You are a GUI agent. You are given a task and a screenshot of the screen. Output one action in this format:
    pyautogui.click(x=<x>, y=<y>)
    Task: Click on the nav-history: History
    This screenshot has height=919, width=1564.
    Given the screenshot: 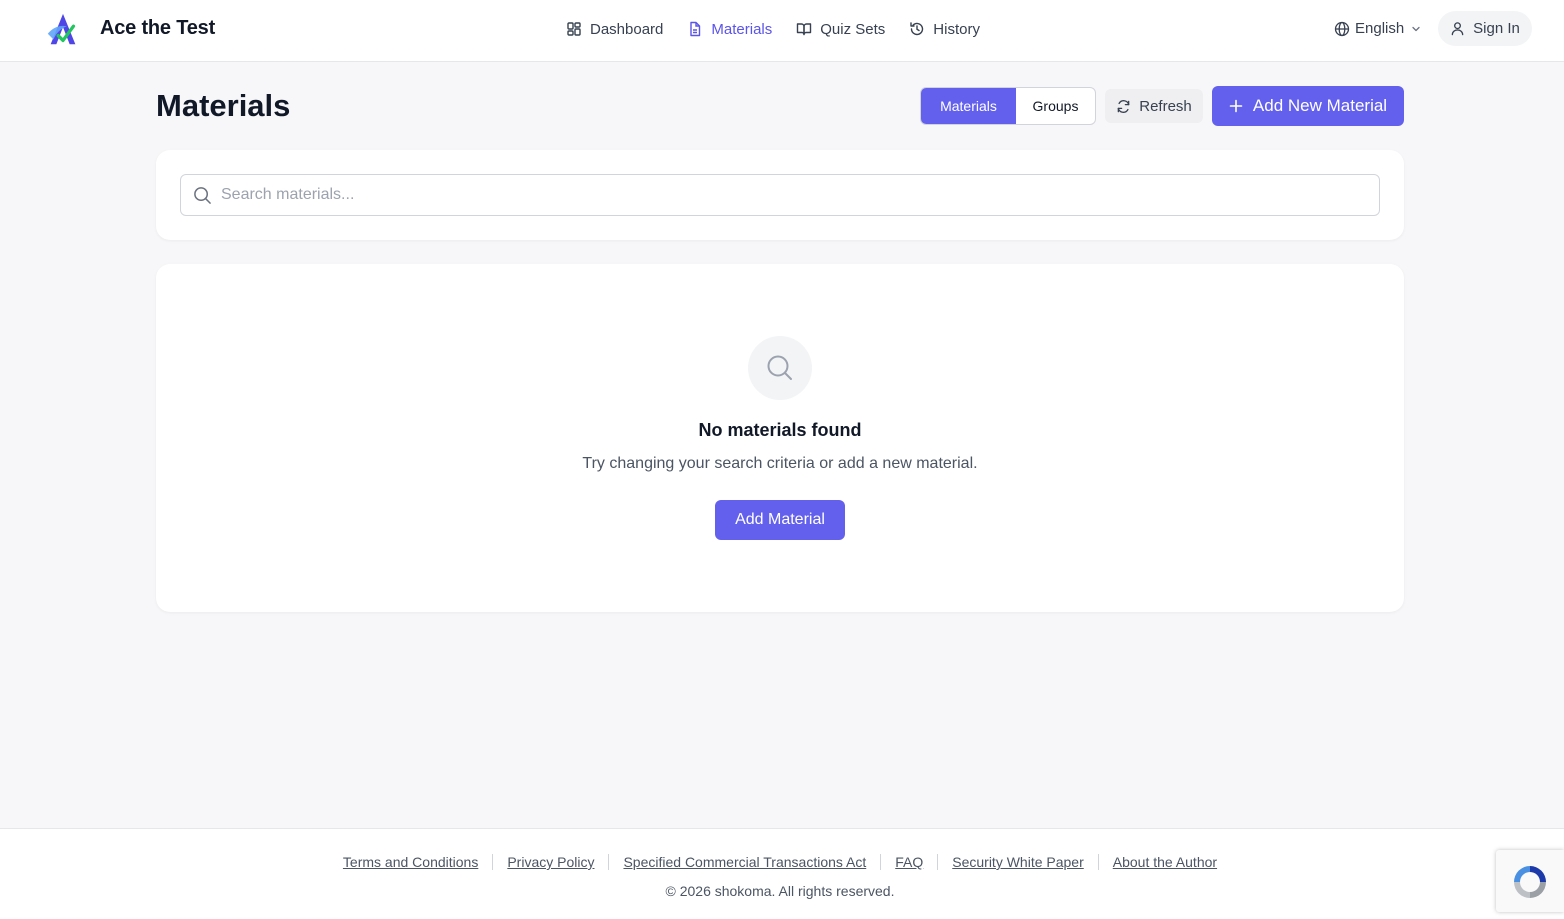 What is the action you would take?
    pyautogui.click(x=944, y=29)
    